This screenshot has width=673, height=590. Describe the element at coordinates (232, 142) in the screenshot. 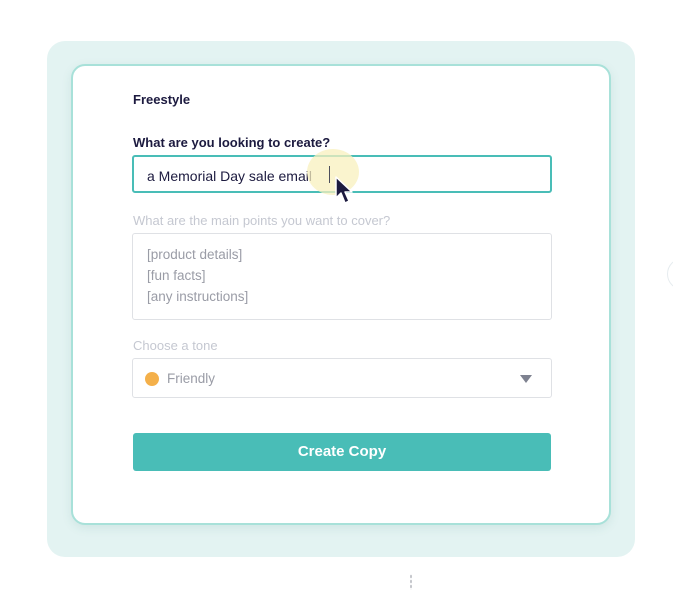

I see `create-label: What are you looking to create?` at that location.